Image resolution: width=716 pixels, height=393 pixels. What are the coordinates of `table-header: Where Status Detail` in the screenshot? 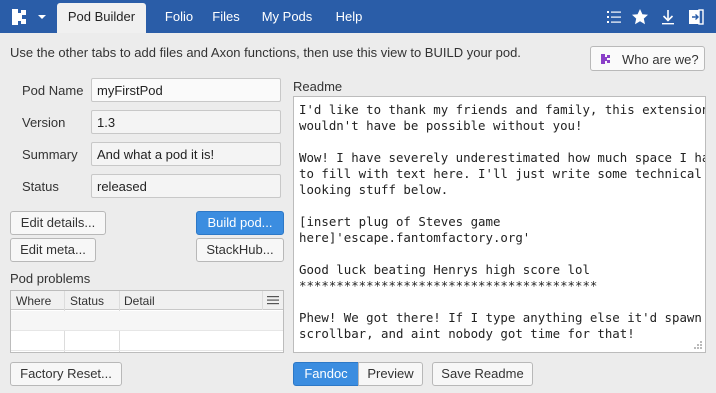 It's located at (147, 300).